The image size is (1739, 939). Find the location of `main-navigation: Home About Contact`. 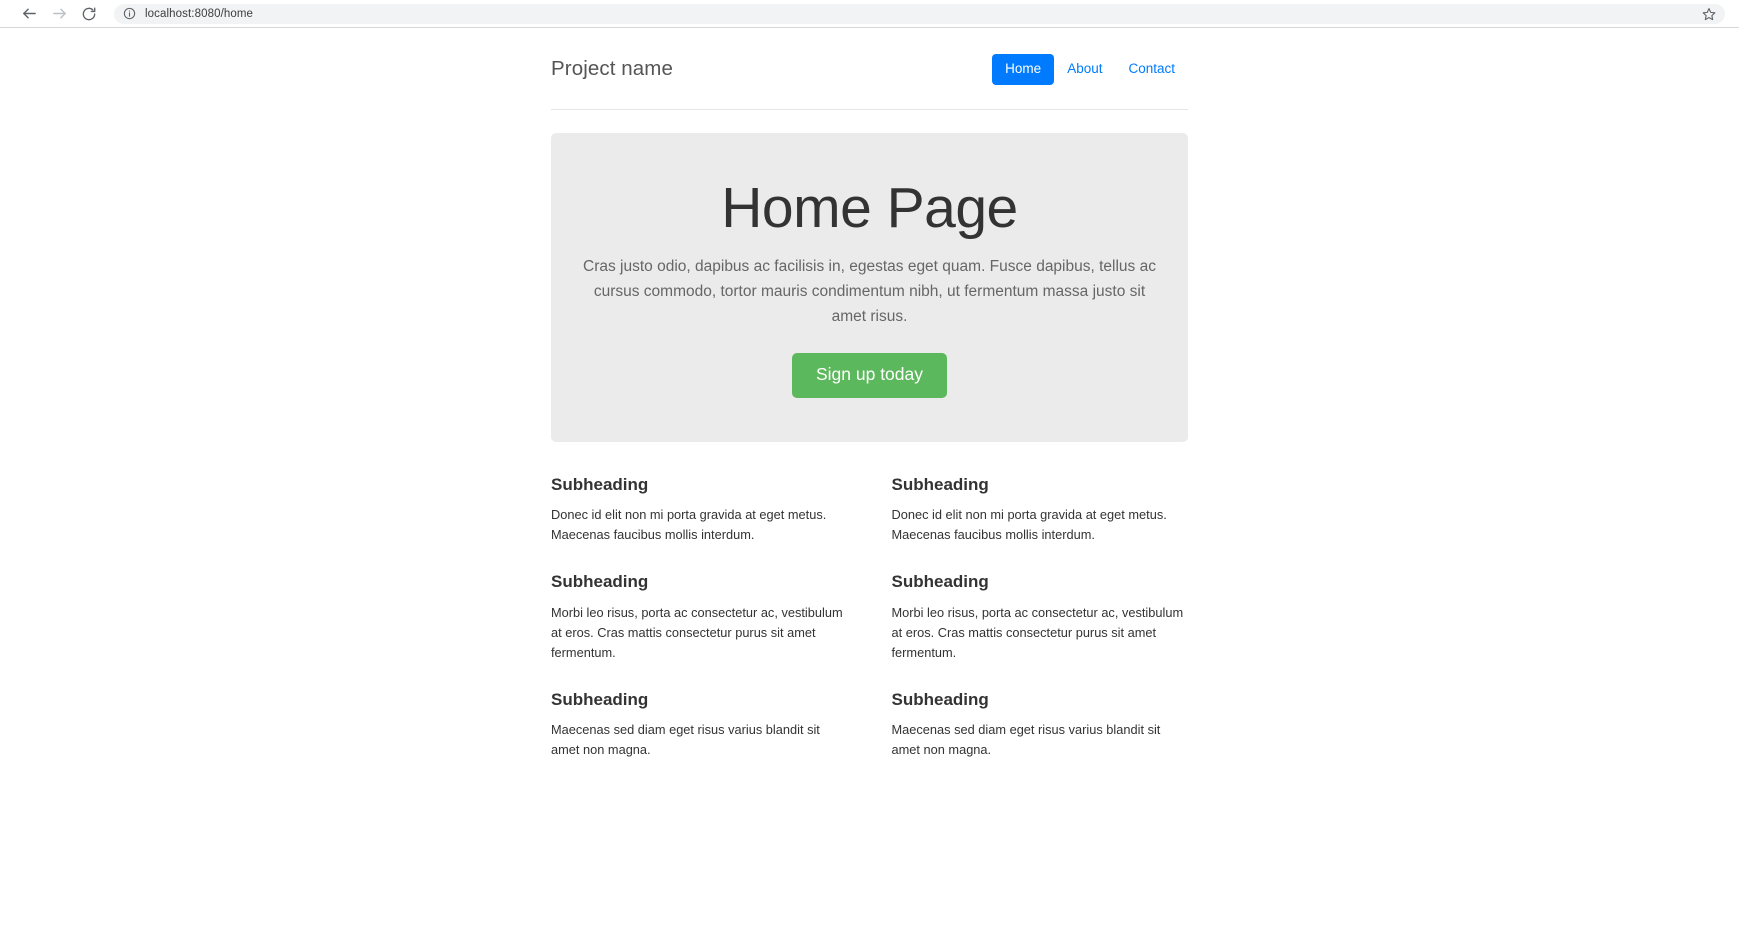

main-navigation: Home About Contact is located at coordinates (1090, 69).